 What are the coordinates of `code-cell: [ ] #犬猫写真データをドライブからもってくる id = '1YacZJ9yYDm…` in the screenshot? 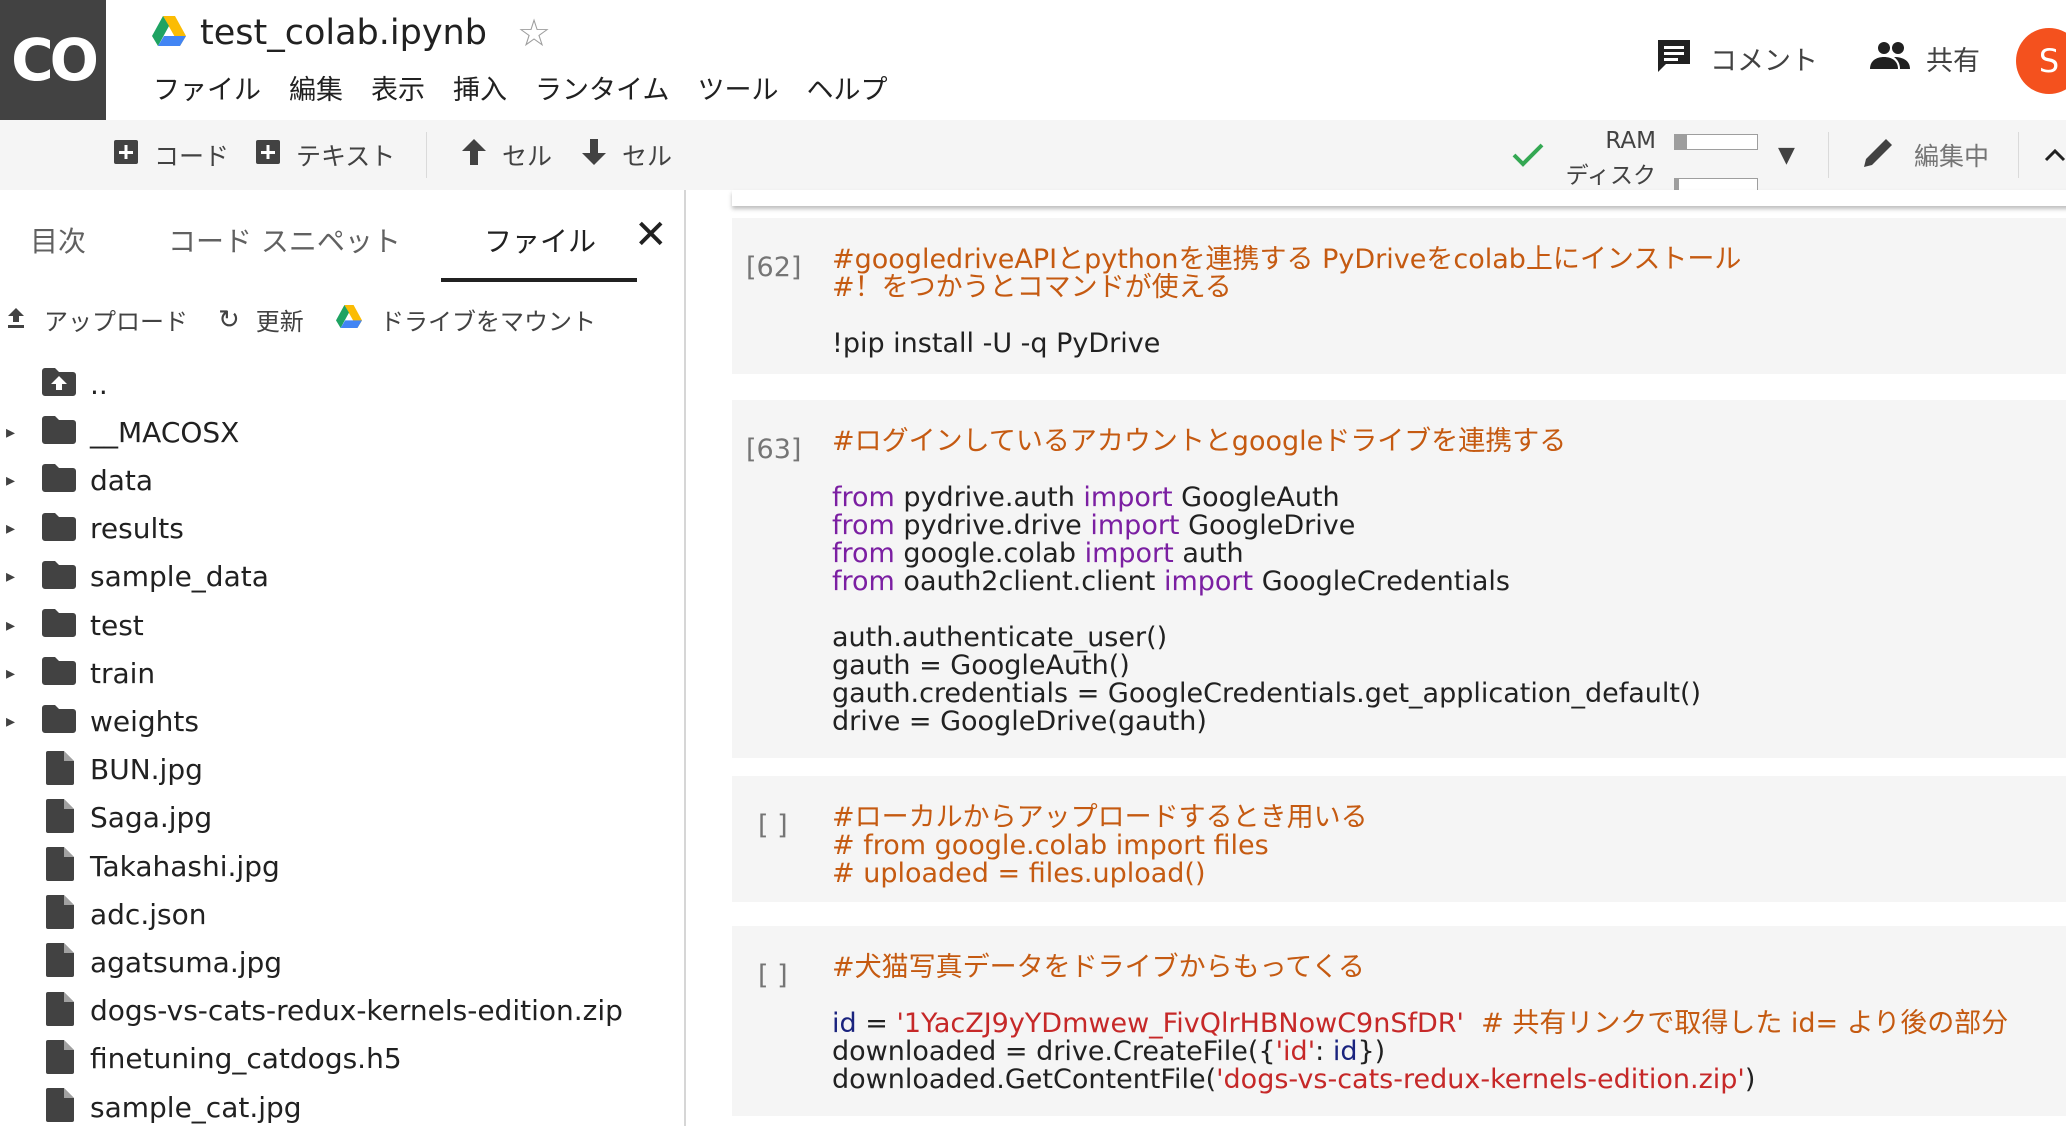 It's located at (1399, 1021).